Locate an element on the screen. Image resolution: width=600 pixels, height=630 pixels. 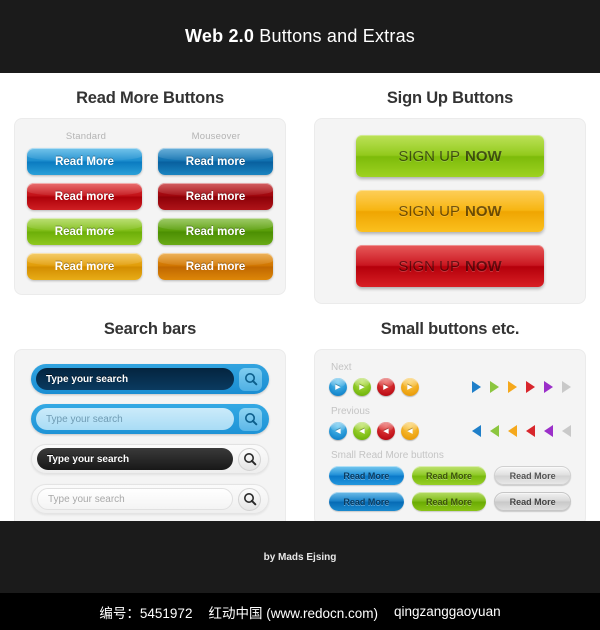
next-circle-green: ▶ is located at coordinates (362, 387).